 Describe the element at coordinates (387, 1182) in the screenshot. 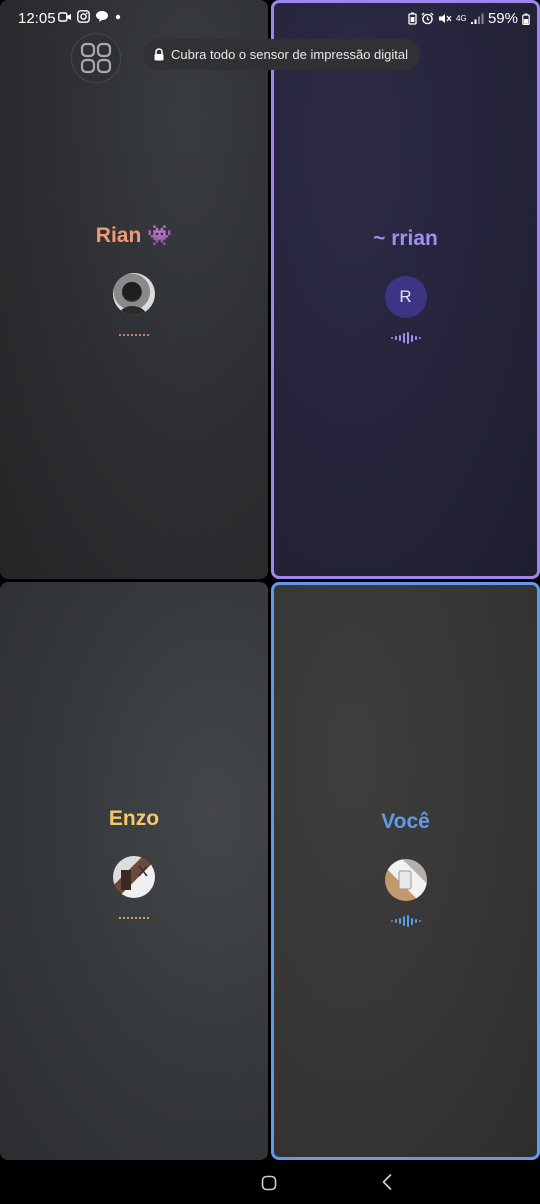

I see `back-icon` at that location.